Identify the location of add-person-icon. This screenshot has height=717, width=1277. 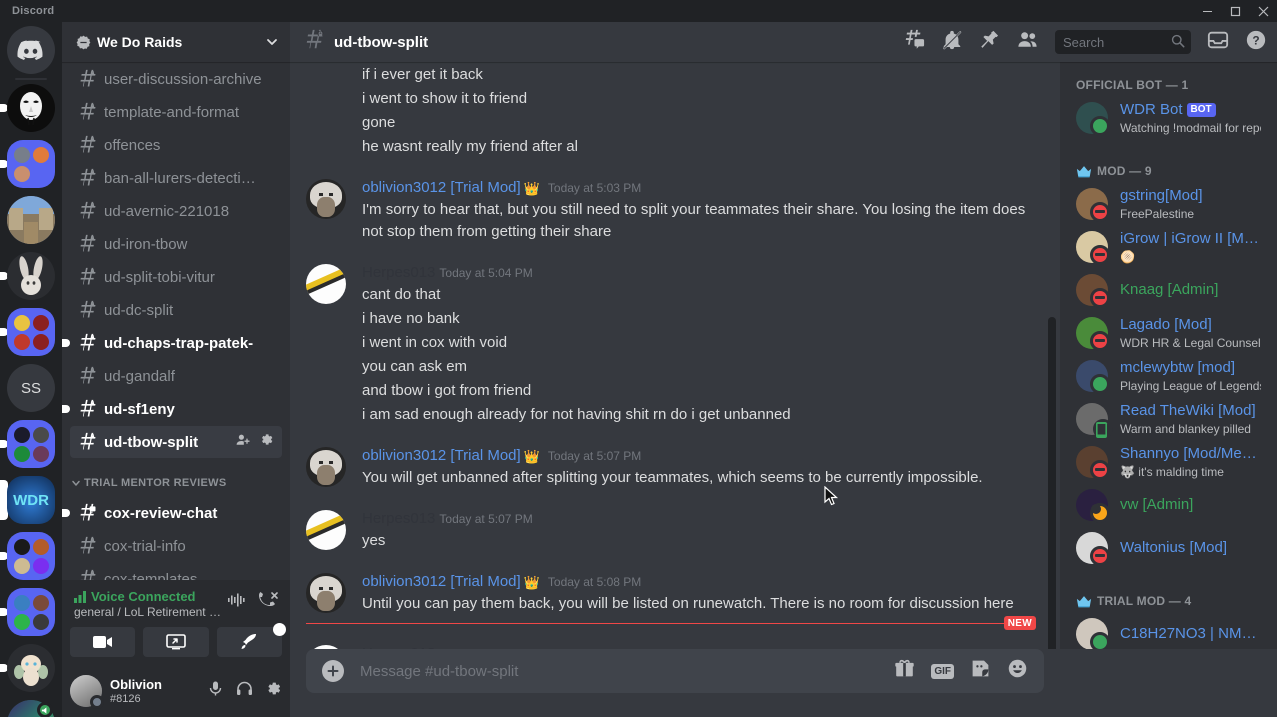
(243, 442).